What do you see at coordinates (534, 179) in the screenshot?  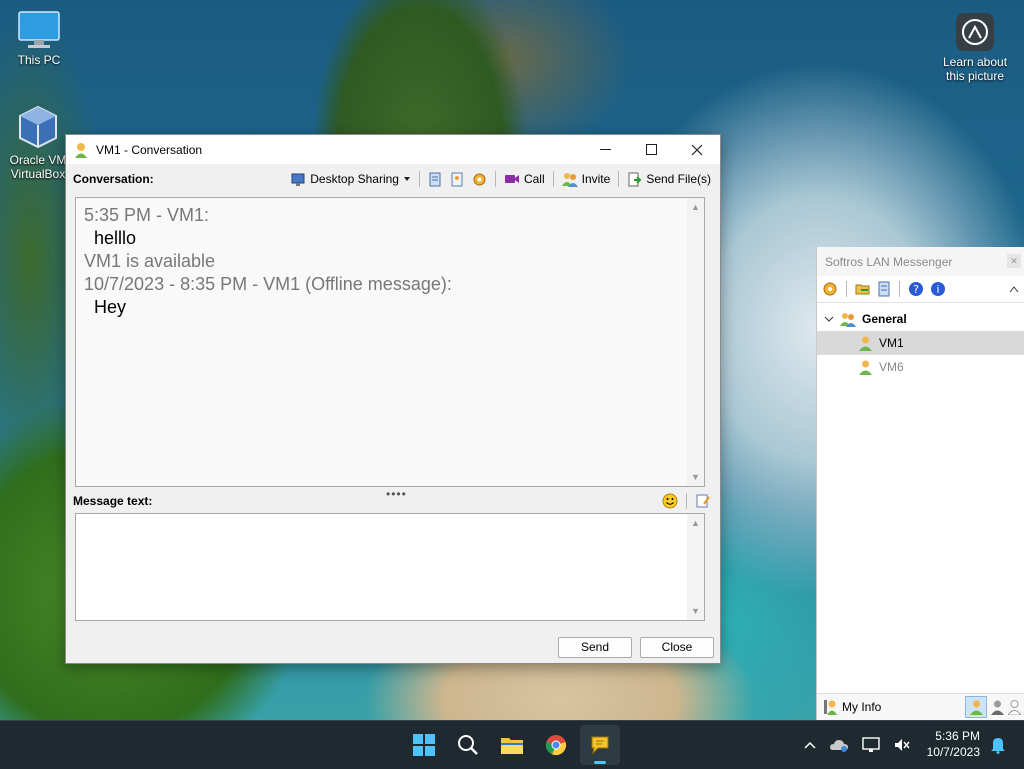 I see `call-label: Call` at bounding box center [534, 179].